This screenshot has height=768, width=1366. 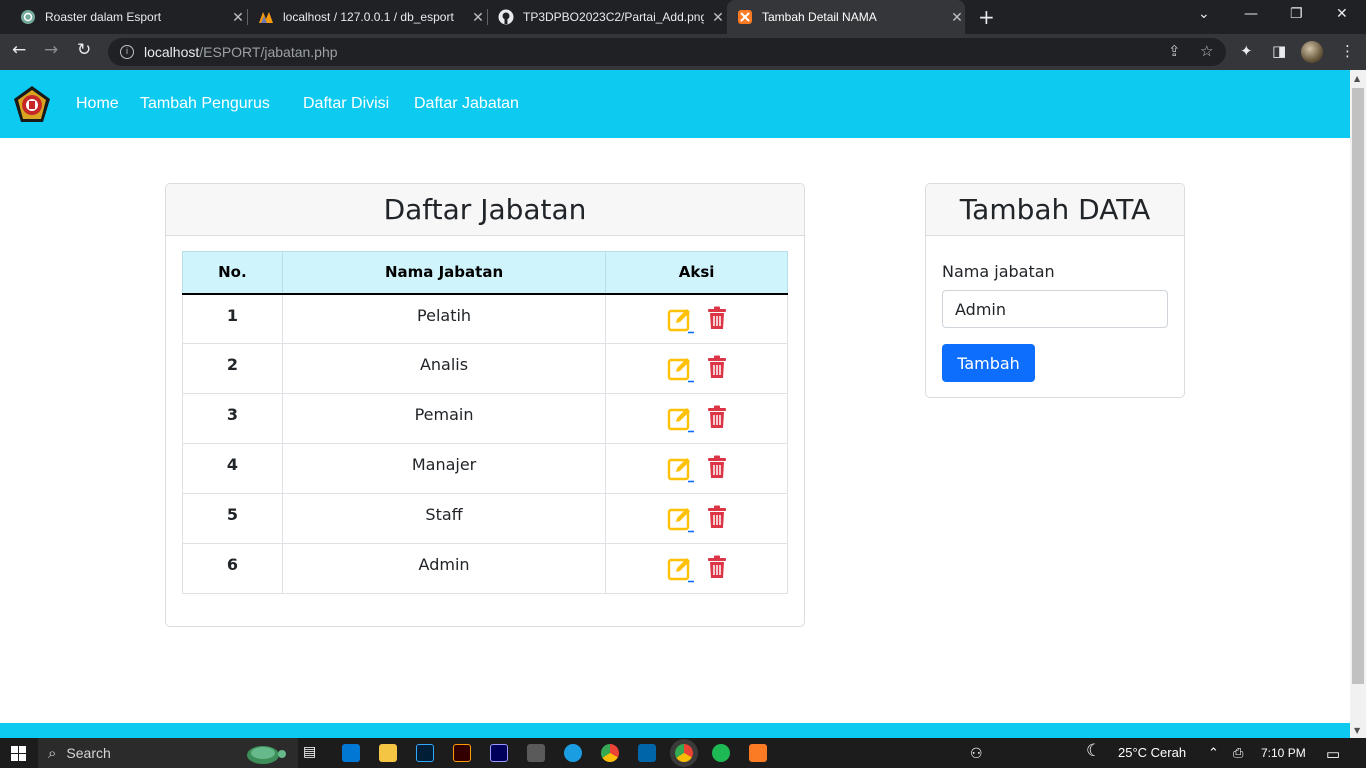 I want to click on back-icon: ←, so click(x=19, y=50).